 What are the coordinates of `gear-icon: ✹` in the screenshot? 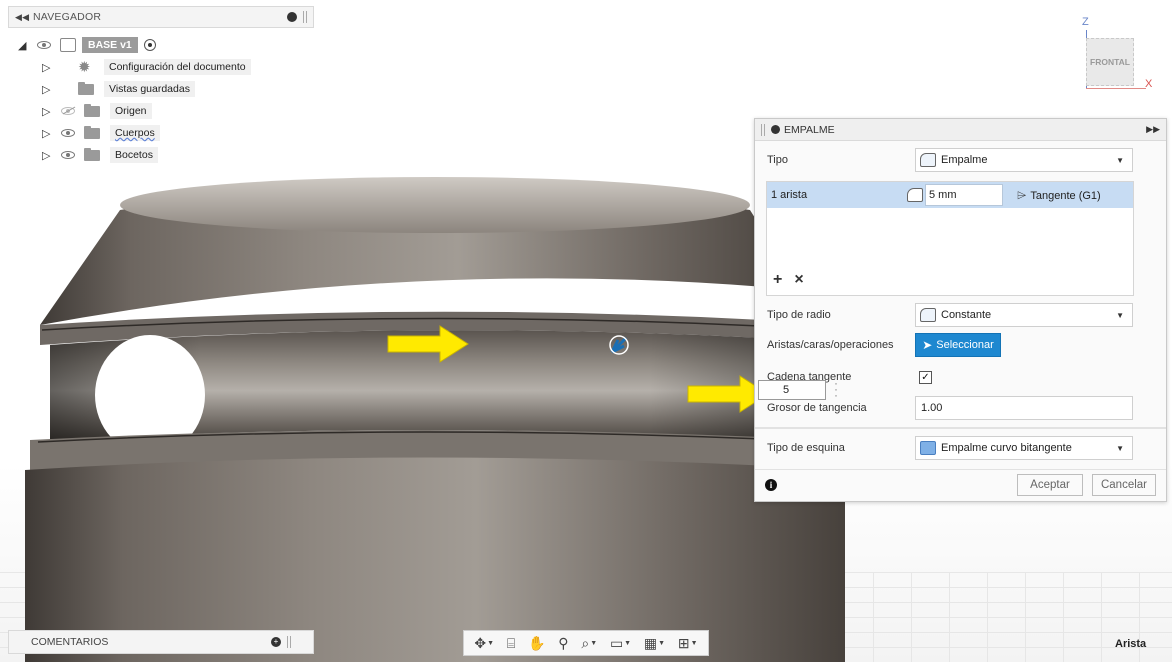 It's located at (84, 67).